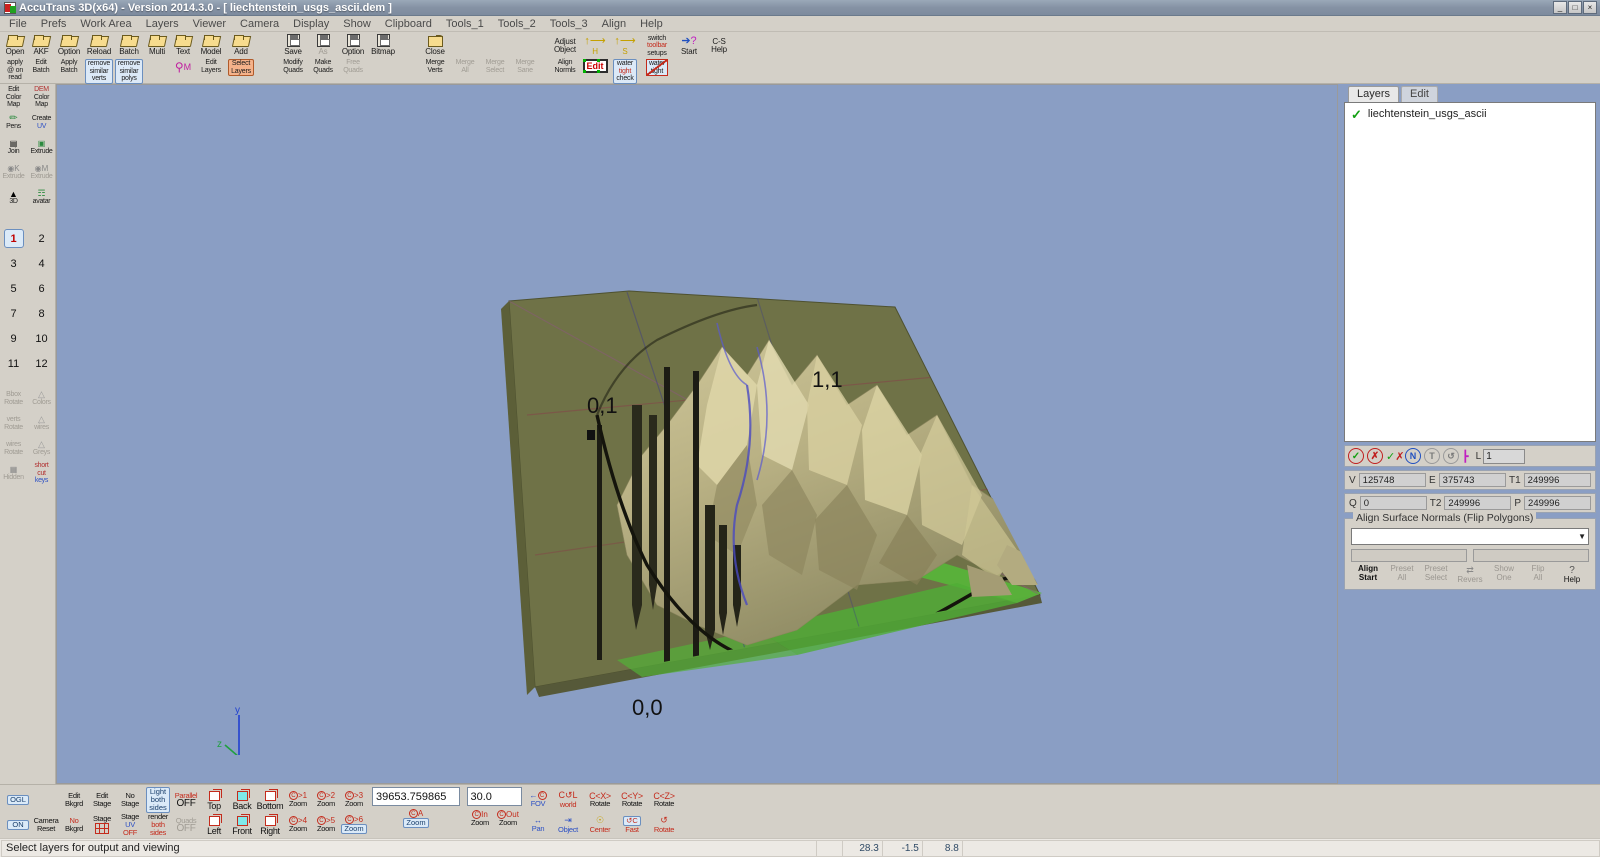 The width and height of the screenshot is (1600, 857). What do you see at coordinates (162, 24) in the screenshot?
I see `menu-layers: Layers` at bounding box center [162, 24].